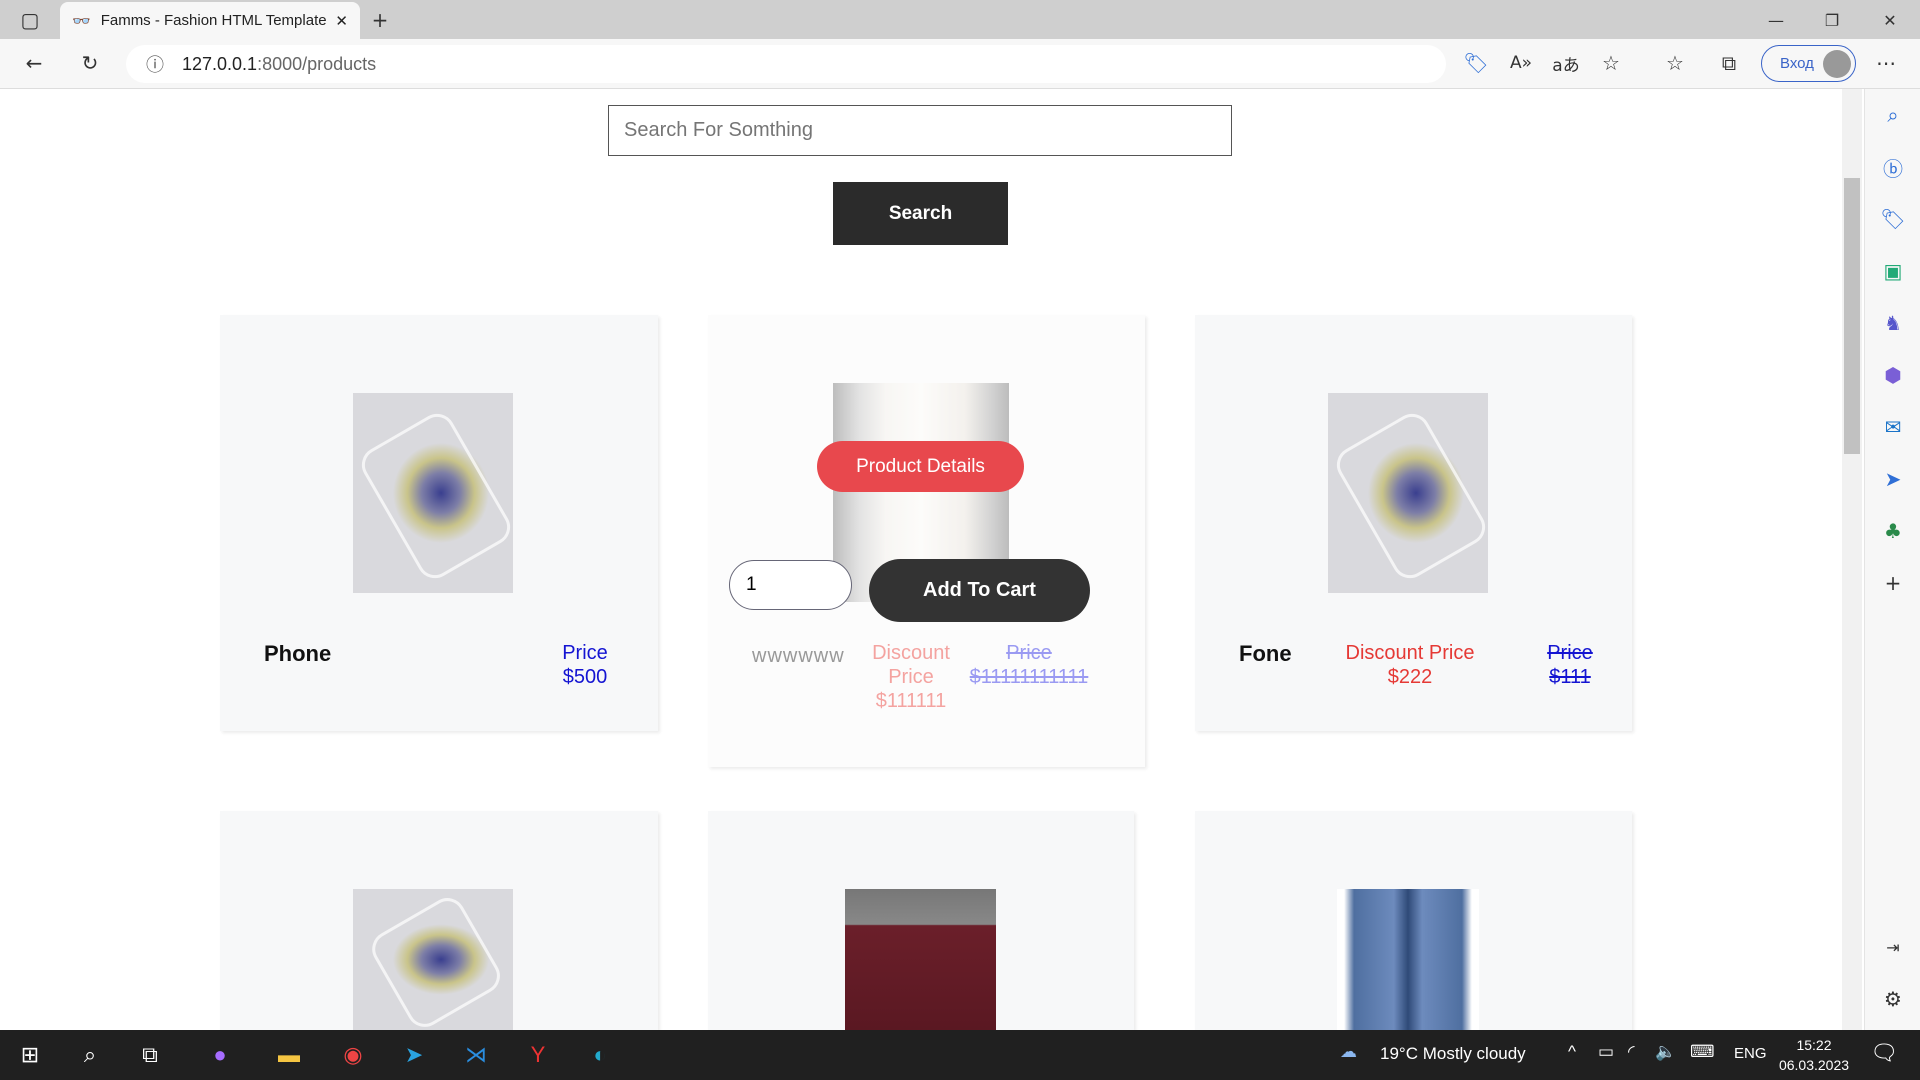 This screenshot has height=1080, width=1920. Describe the element at coordinates (414, 1055) in the screenshot. I see `telegram-icon: ➤` at that location.